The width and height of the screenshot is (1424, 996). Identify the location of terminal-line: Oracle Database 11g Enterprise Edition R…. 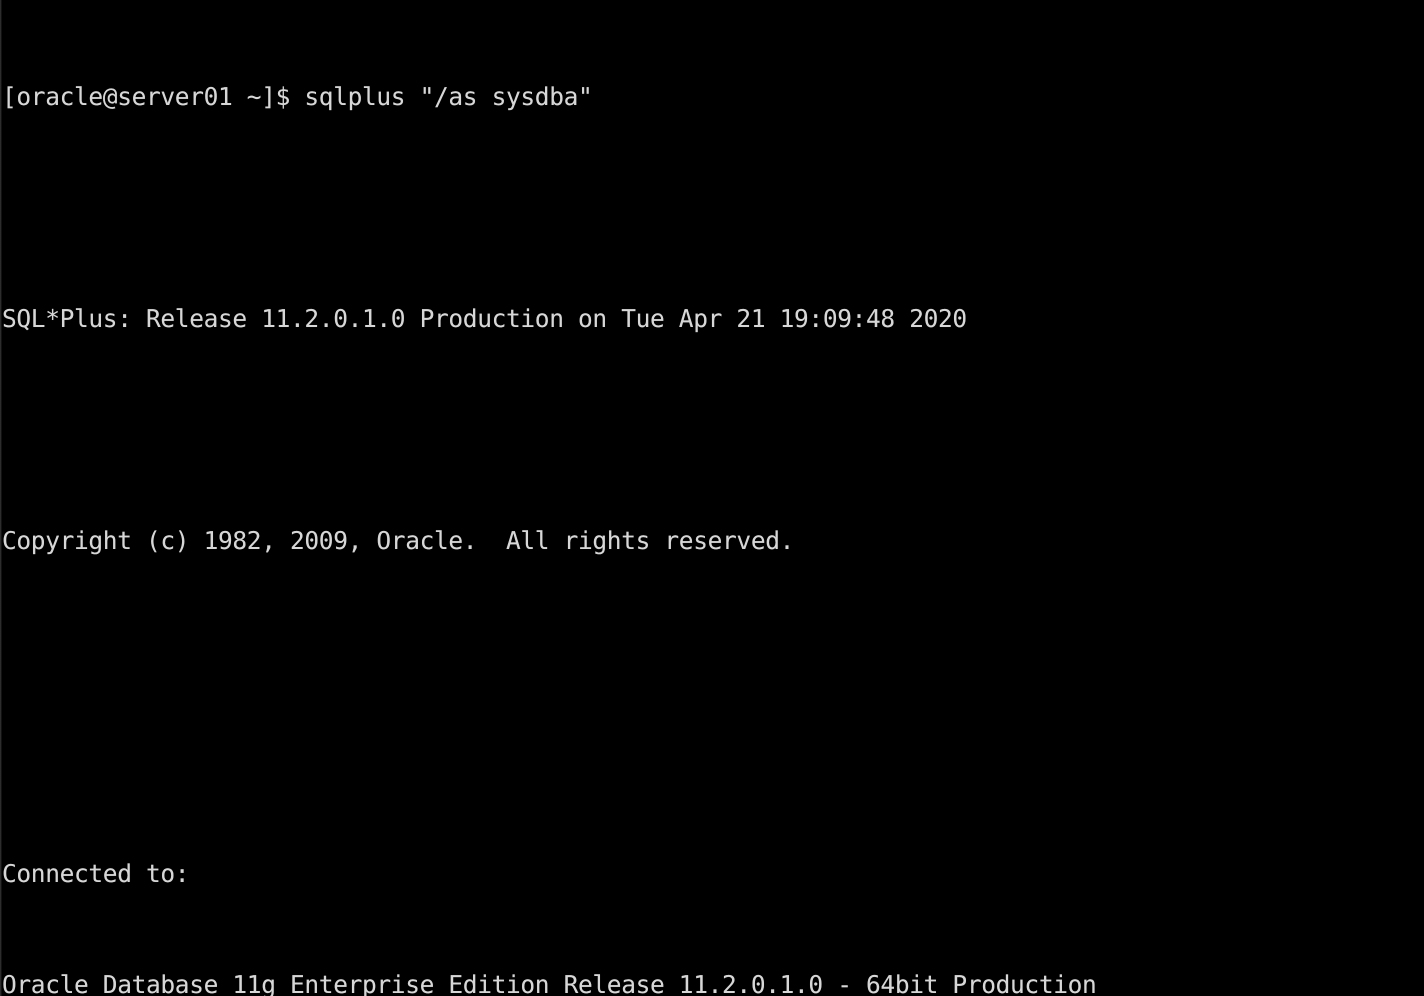
(549, 983).